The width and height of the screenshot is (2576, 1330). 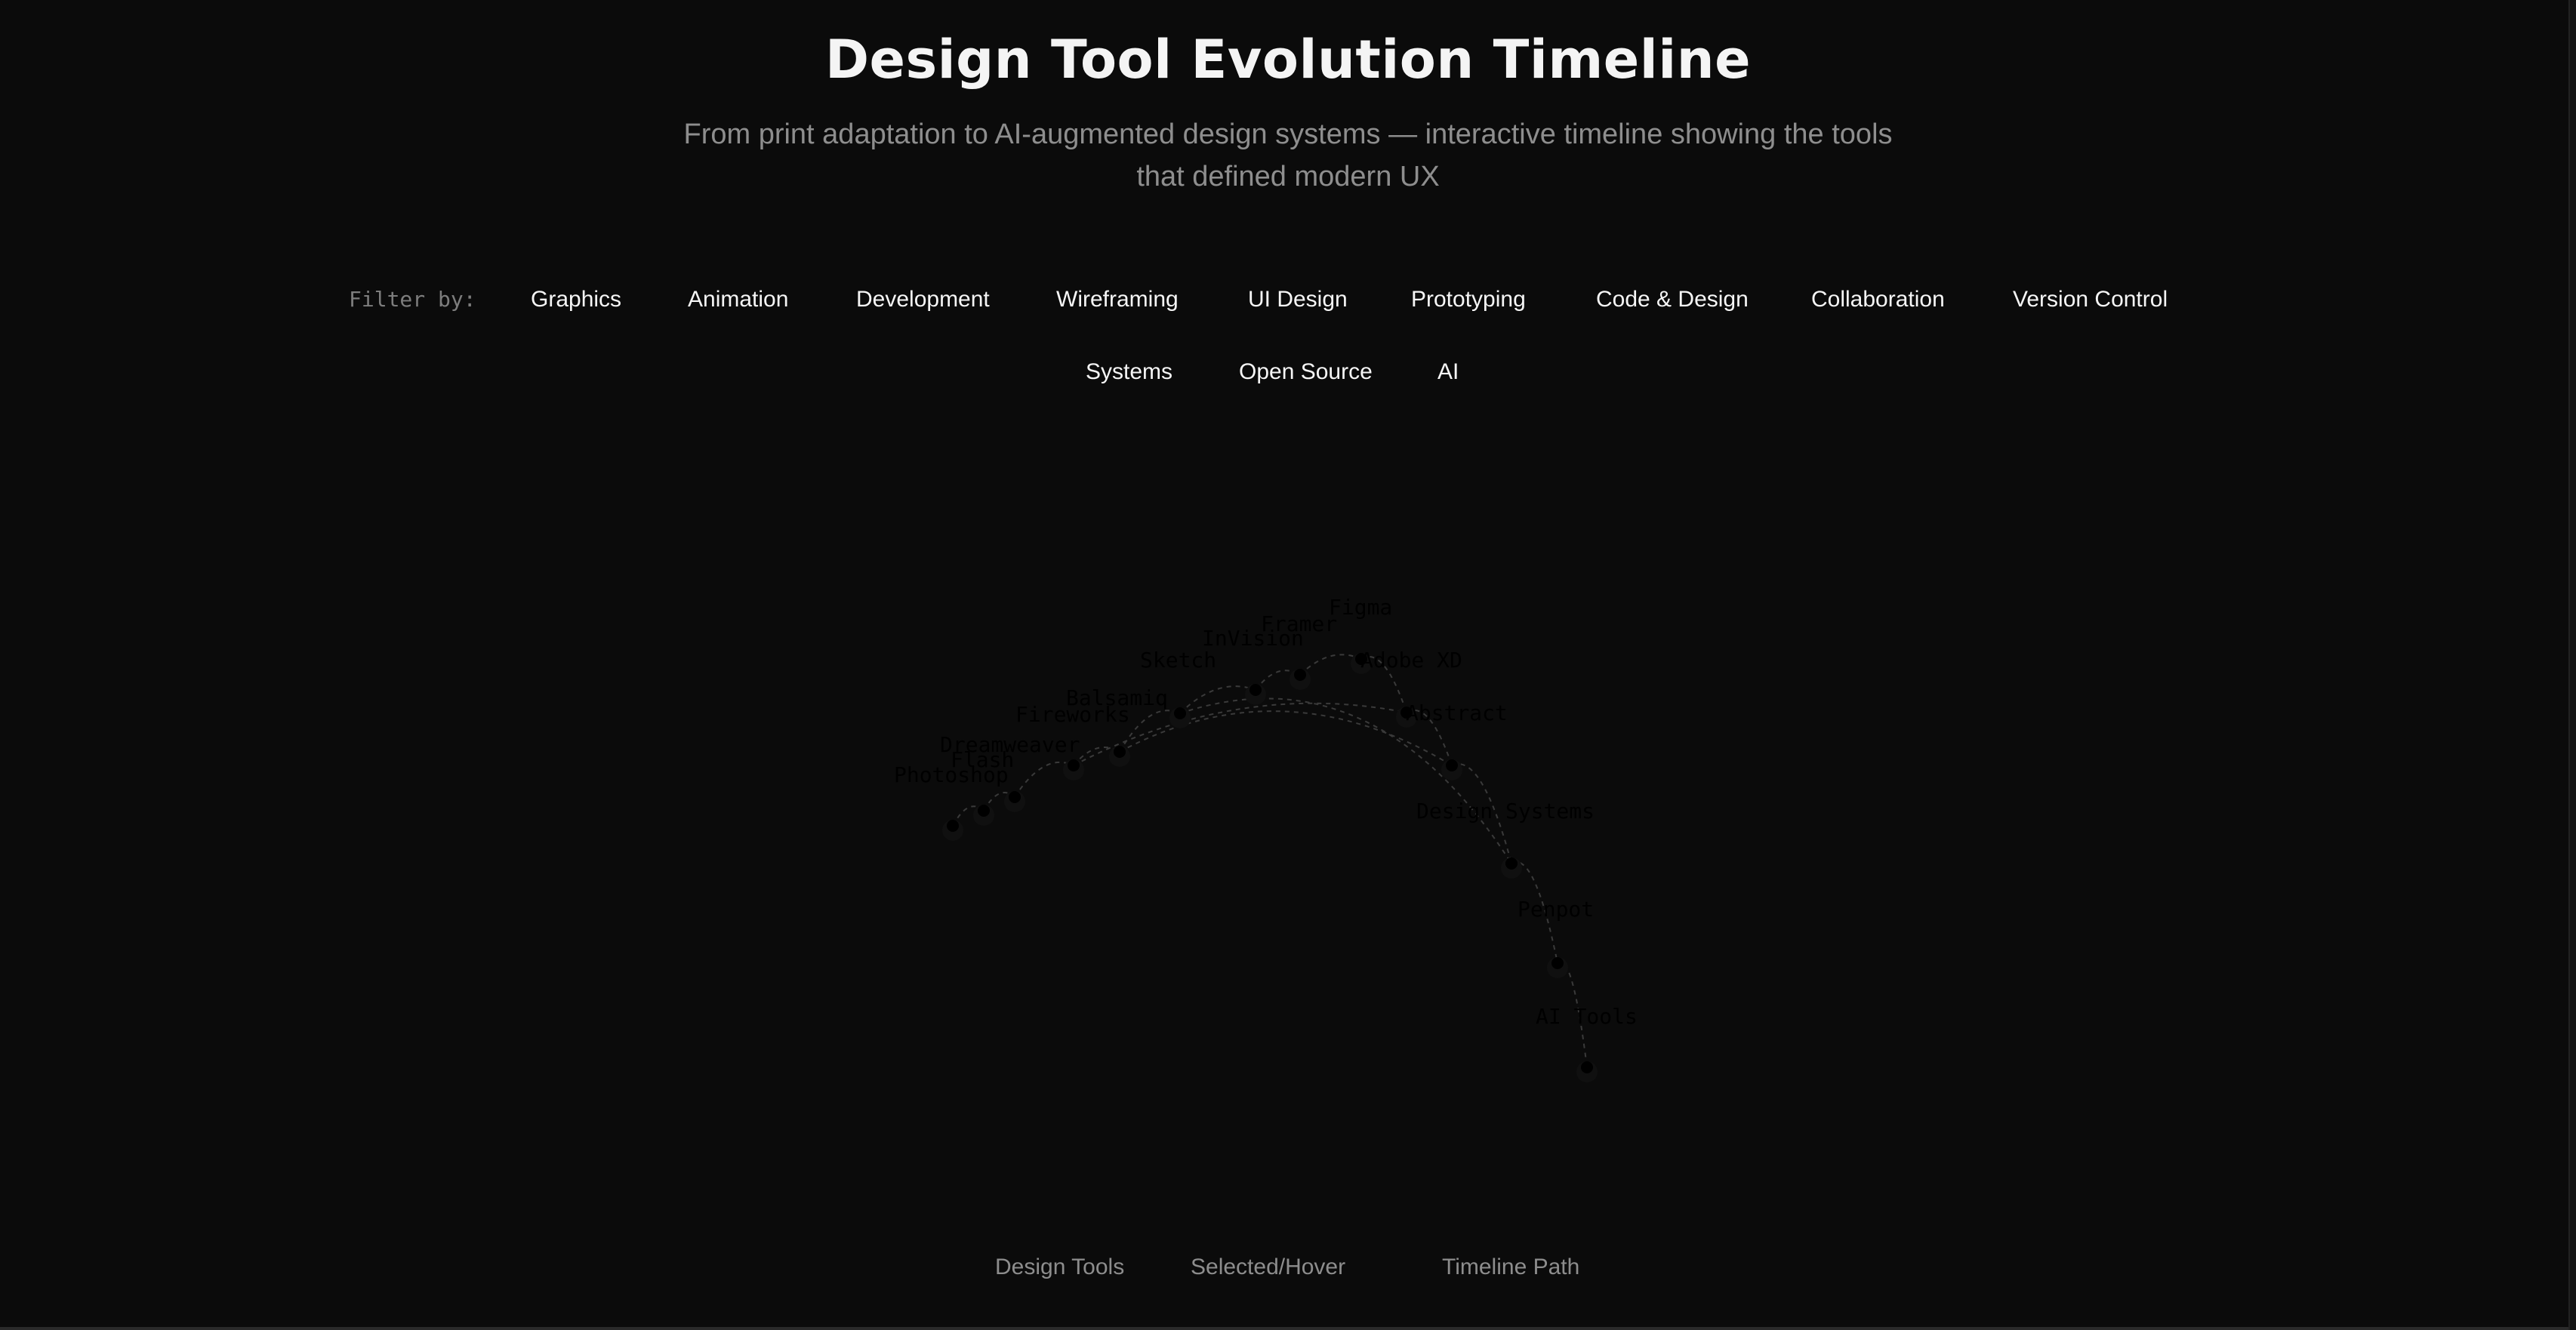 I want to click on timeline-node-design-systems, so click(x=1511, y=864).